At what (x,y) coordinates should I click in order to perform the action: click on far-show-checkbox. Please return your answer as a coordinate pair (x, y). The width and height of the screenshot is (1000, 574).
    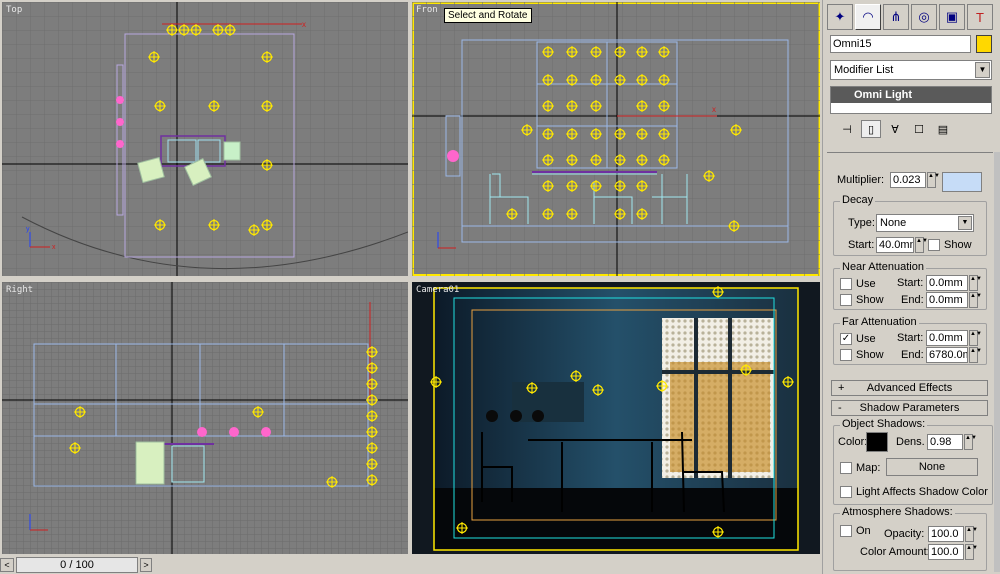
    Looking at the image, I should click on (846, 355).